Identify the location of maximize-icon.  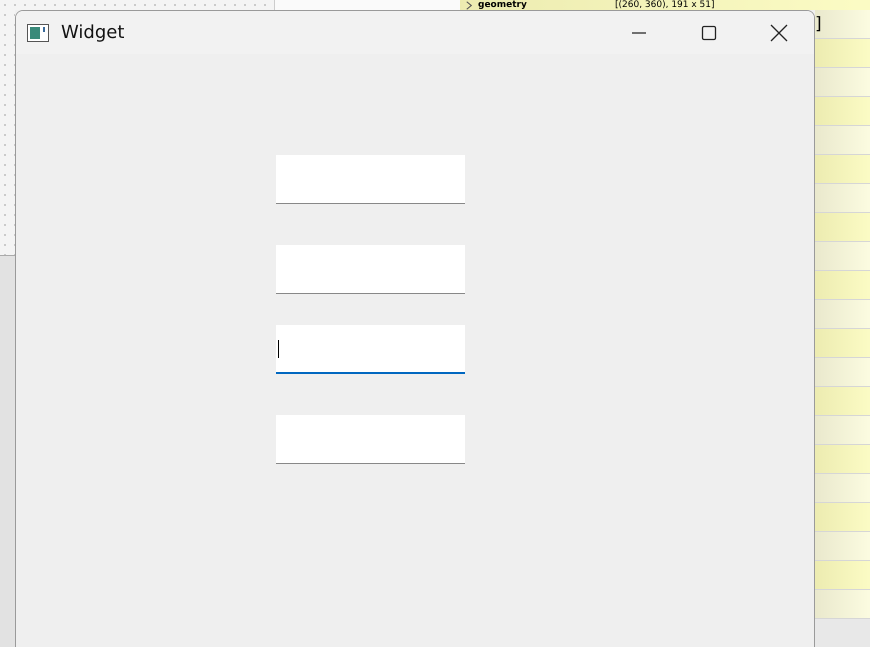
(709, 33).